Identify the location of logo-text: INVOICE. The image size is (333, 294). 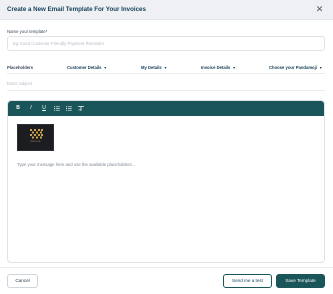
(35, 142).